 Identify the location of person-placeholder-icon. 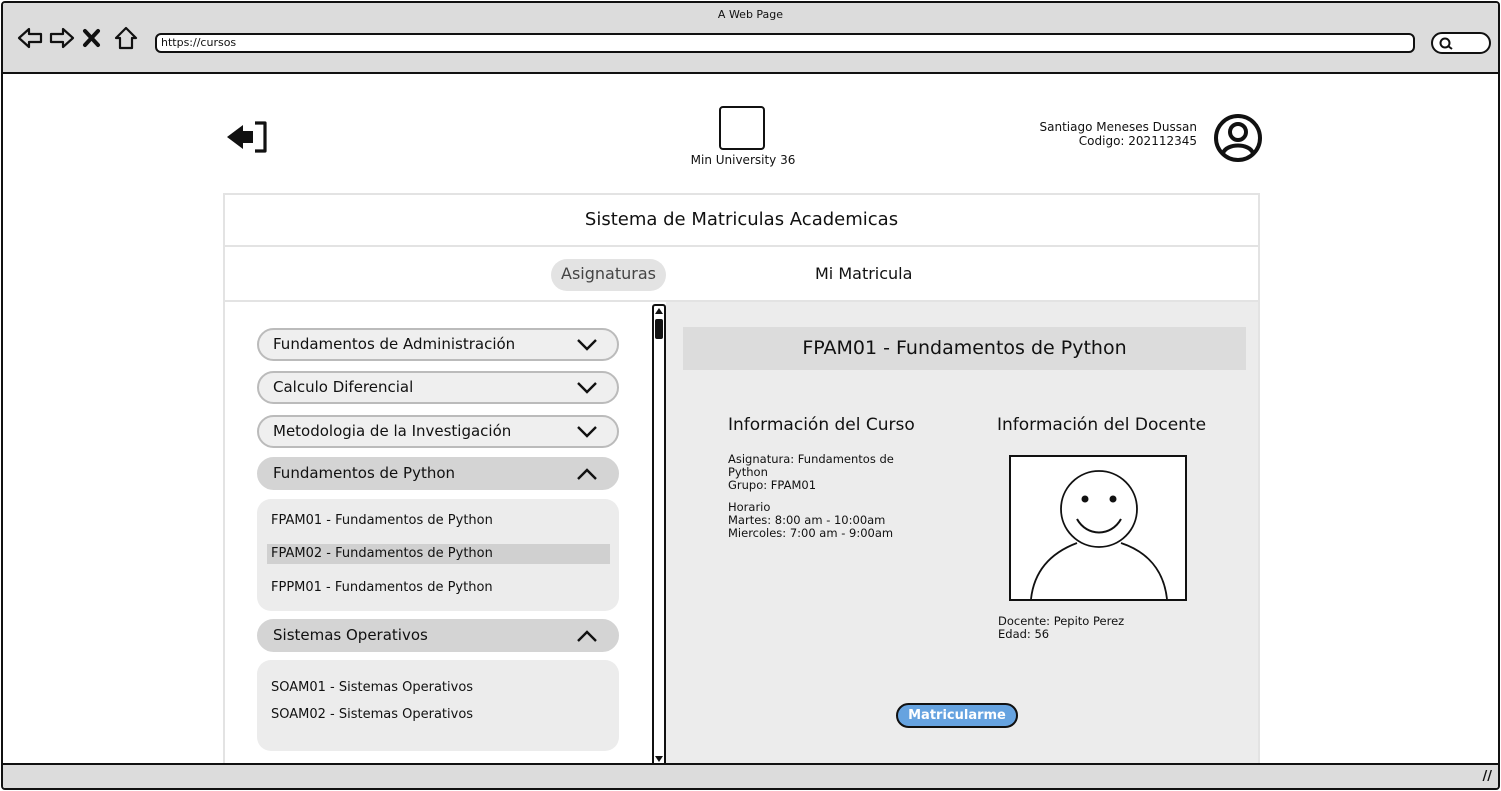
(1099, 535).